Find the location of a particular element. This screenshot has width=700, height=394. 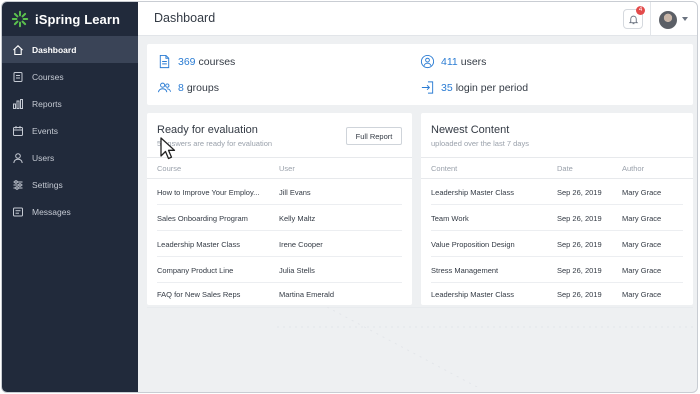

table-row: FAQ for New Sales Reps Martina Emerald is located at coordinates (279, 294).